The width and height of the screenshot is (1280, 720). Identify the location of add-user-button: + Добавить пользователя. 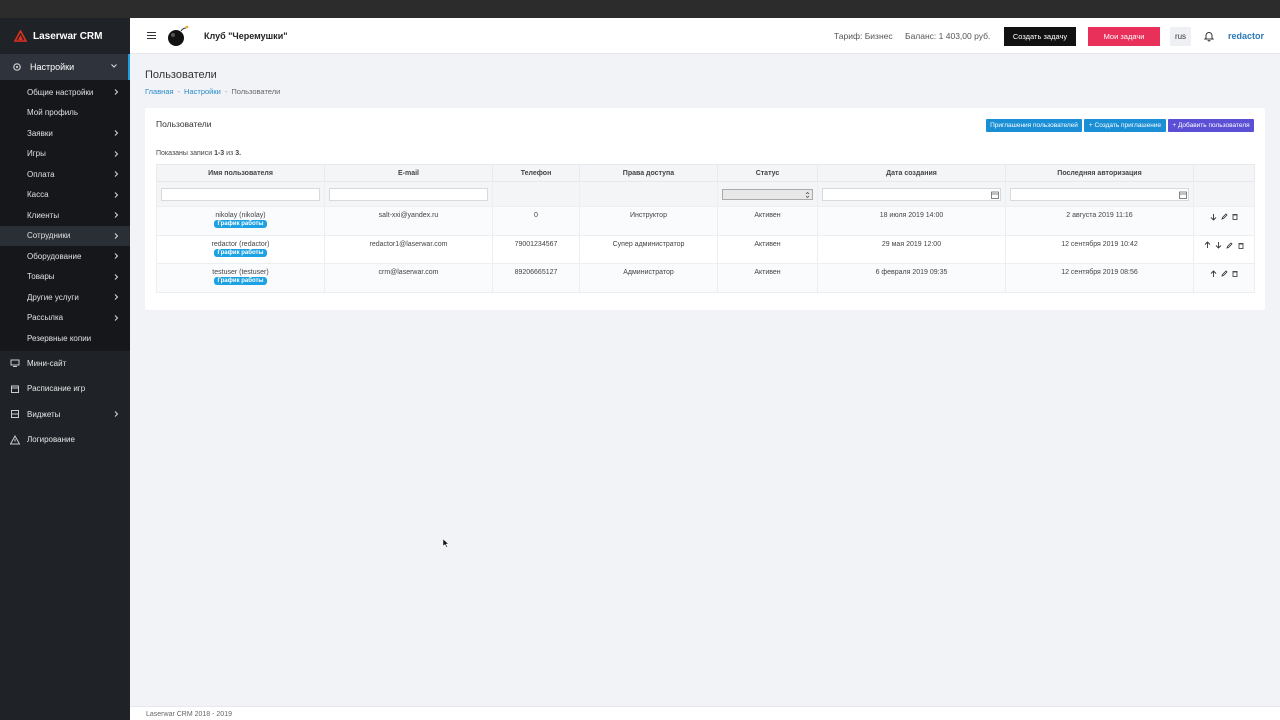
(1211, 125).